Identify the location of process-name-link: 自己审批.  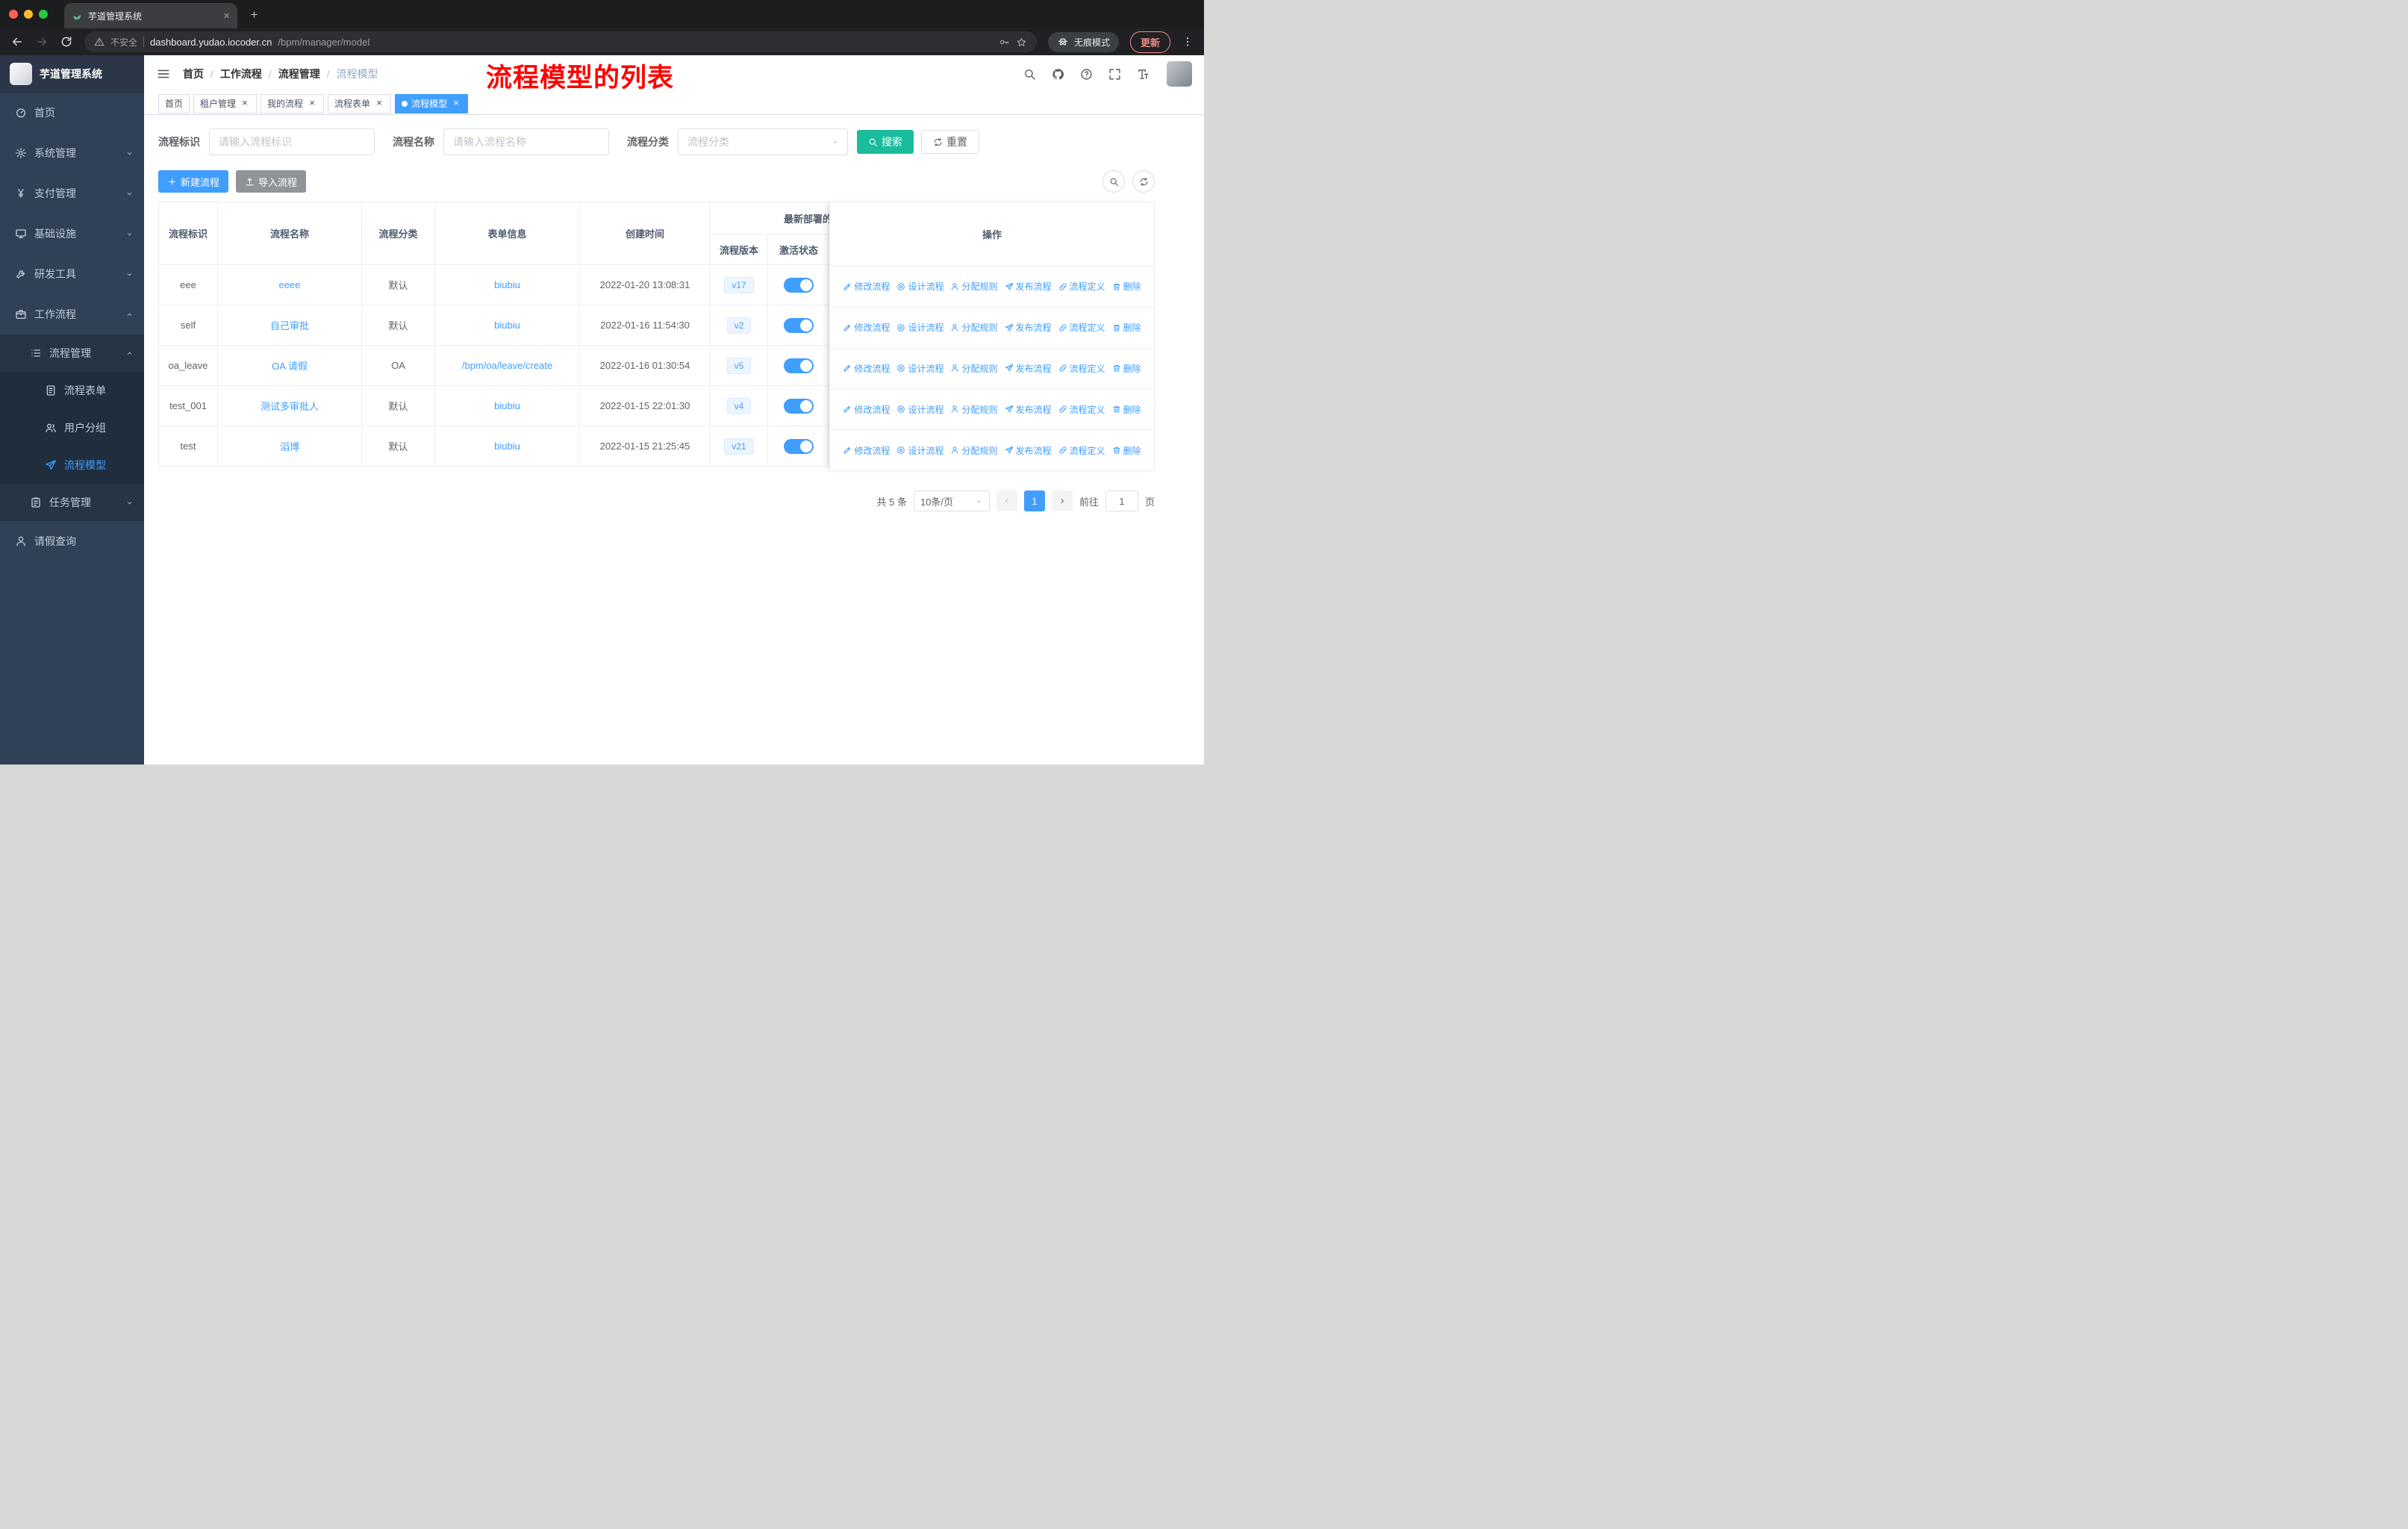
(289, 326).